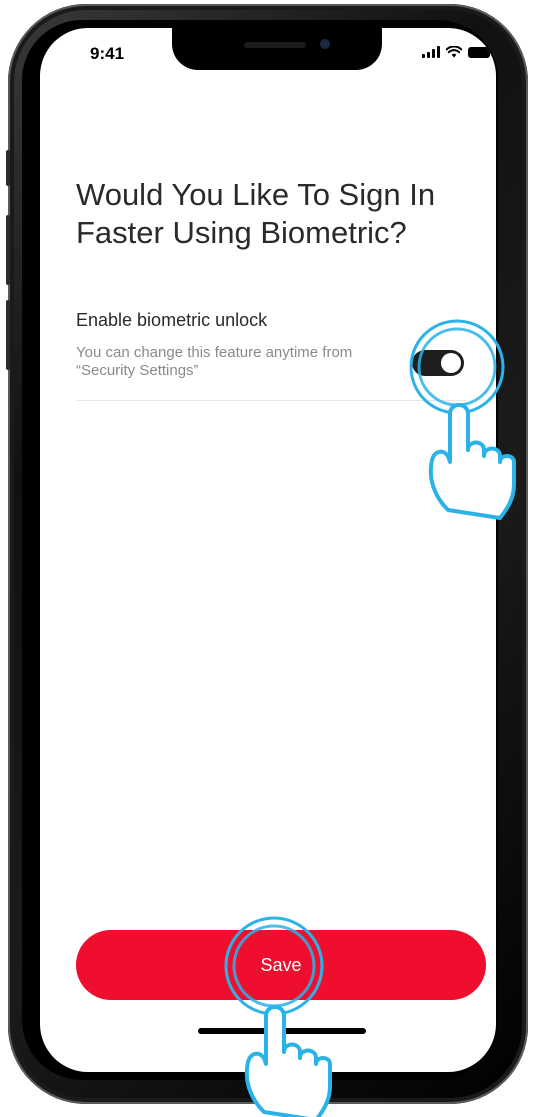  What do you see at coordinates (325, 44) in the screenshot?
I see `front-camera` at bounding box center [325, 44].